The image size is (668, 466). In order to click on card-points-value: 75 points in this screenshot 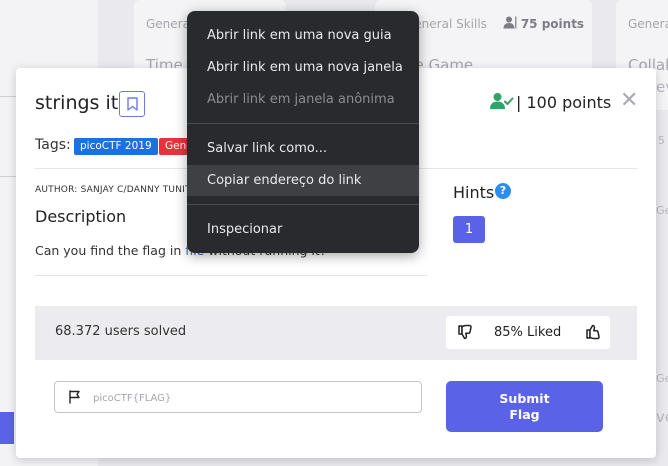, I will do `click(552, 24)`.